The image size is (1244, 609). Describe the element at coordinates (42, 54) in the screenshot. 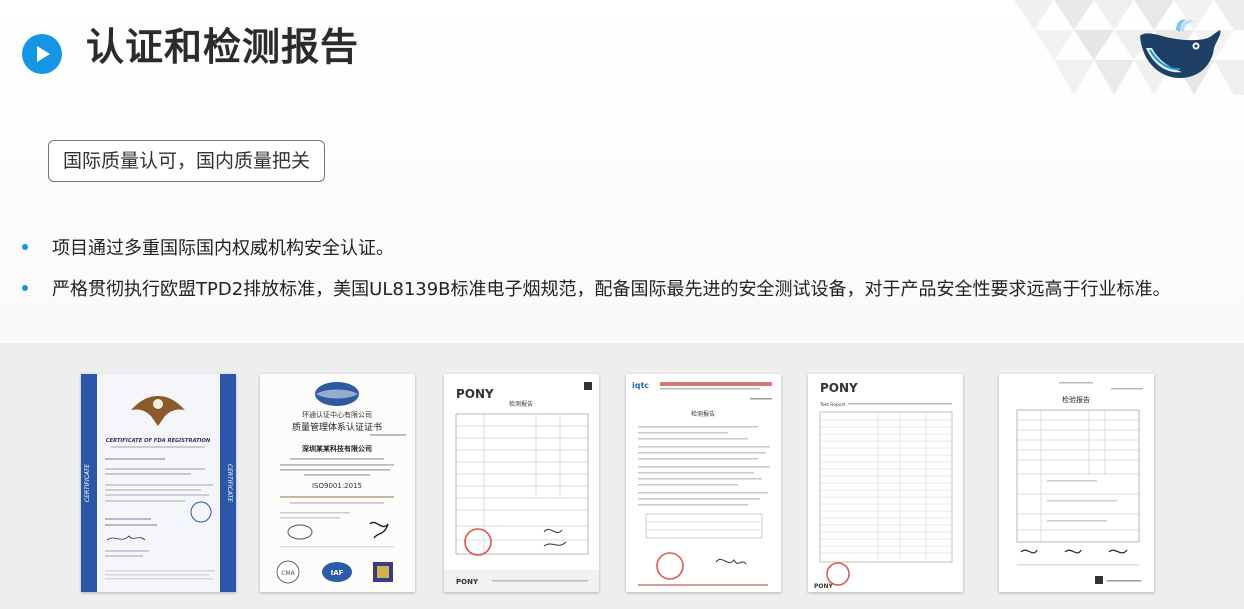

I see `play-icon` at that location.